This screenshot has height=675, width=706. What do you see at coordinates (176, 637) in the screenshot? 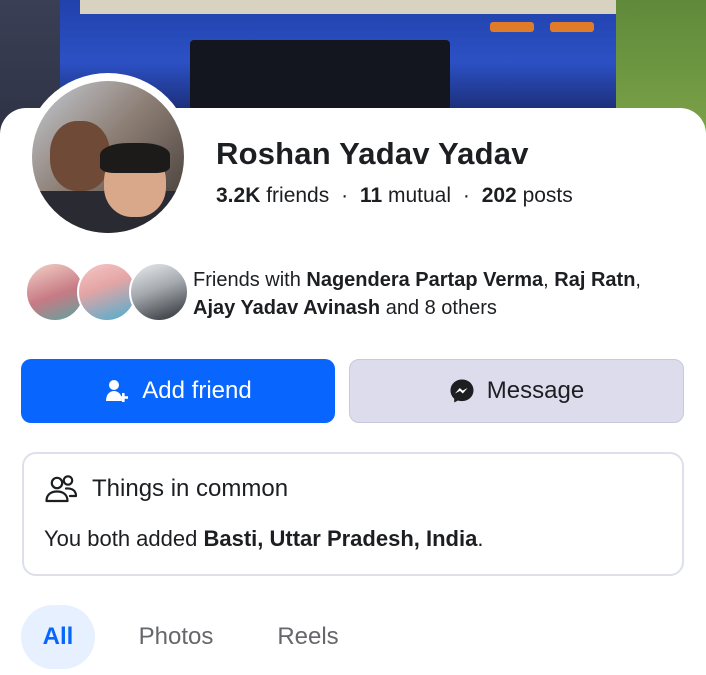
I see `tab-photos: Photos` at bounding box center [176, 637].